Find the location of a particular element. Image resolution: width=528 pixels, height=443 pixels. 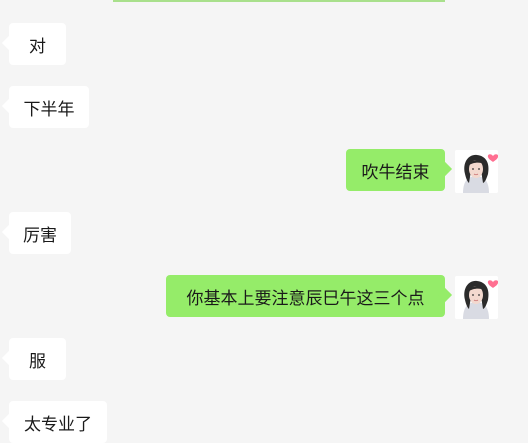

message-text: 你基本上要注意辰巳午这三个点 is located at coordinates (305, 298).